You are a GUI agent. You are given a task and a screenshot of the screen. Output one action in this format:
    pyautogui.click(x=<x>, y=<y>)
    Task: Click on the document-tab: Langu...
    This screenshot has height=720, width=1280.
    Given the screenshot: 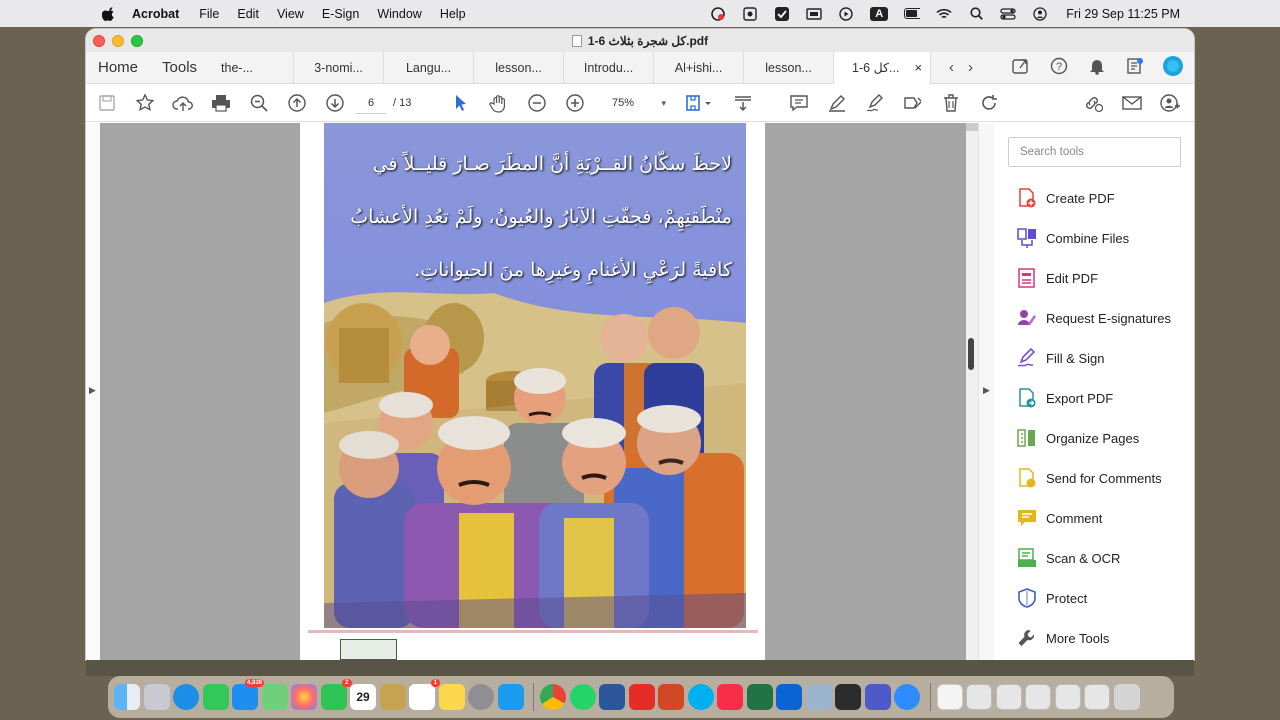 What is the action you would take?
    pyautogui.click(x=428, y=67)
    